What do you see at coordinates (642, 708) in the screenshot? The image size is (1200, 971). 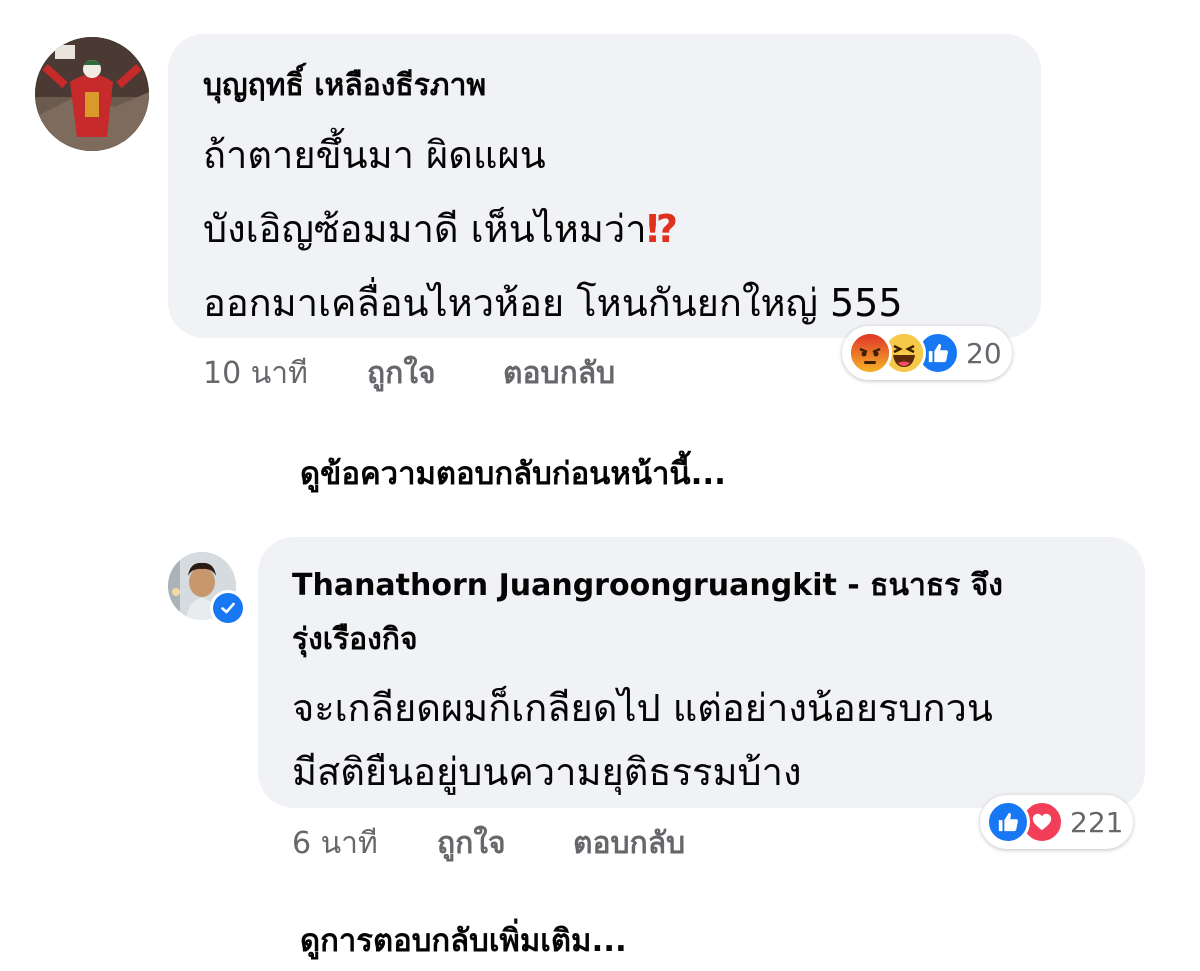 I see `comment-text-line: จะเกลียดผมก็เกลียดไป แต่อย่างน้อยรบกวน` at bounding box center [642, 708].